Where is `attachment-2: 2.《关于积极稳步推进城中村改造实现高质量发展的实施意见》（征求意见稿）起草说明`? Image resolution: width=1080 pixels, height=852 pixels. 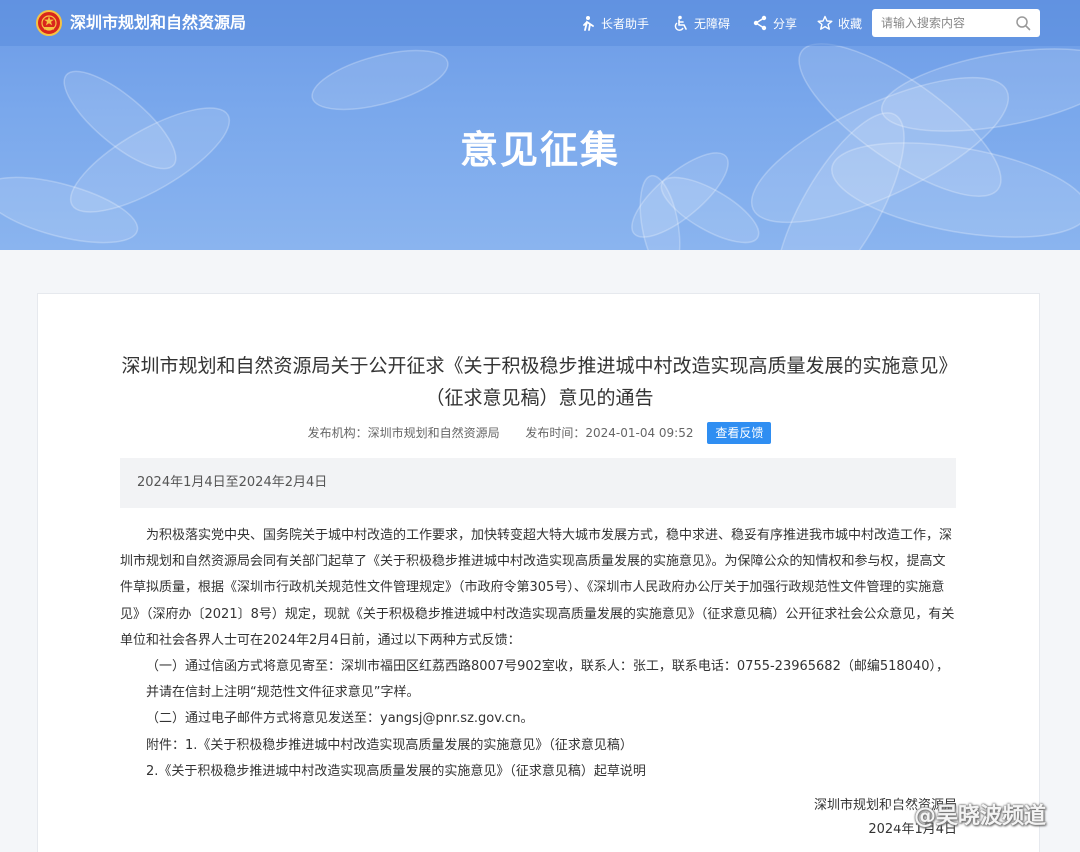
attachment-2: 2.《关于积极稳步推进城中村改造实现高质量发展的实施意见》（征求意见稿）起草说明 is located at coordinates (538, 772).